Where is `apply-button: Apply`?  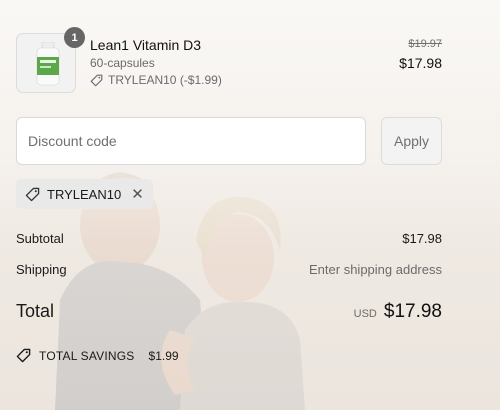
apply-button: Apply is located at coordinates (411, 141).